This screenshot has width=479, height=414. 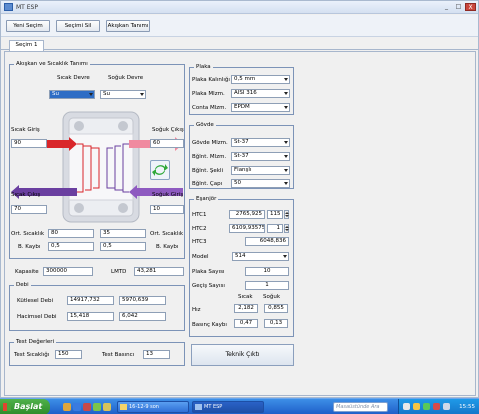 What do you see at coordinates (458, 7) in the screenshot?
I see `maximize-button: □` at bounding box center [458, 7].